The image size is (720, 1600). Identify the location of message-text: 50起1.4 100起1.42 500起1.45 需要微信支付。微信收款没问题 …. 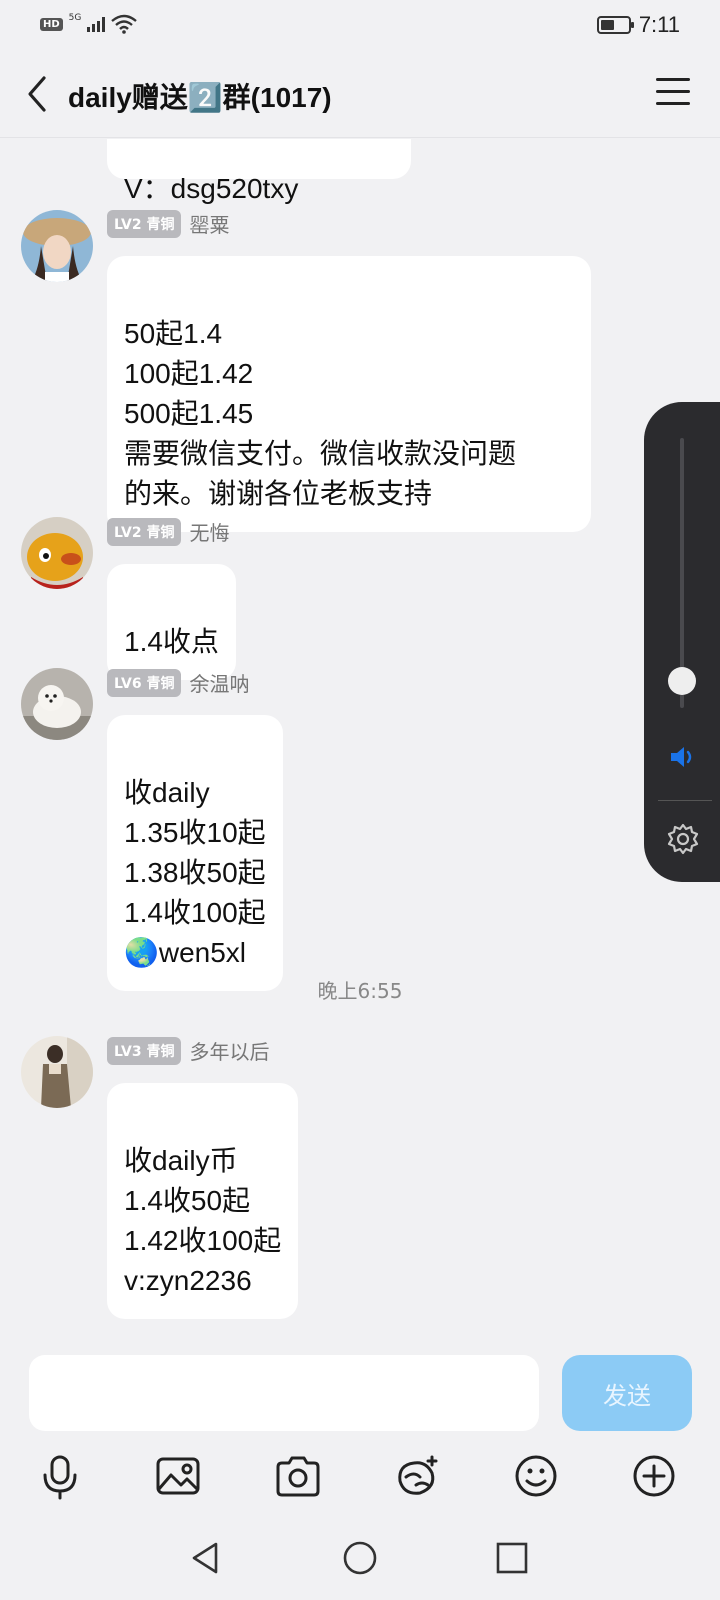
(320, 413).